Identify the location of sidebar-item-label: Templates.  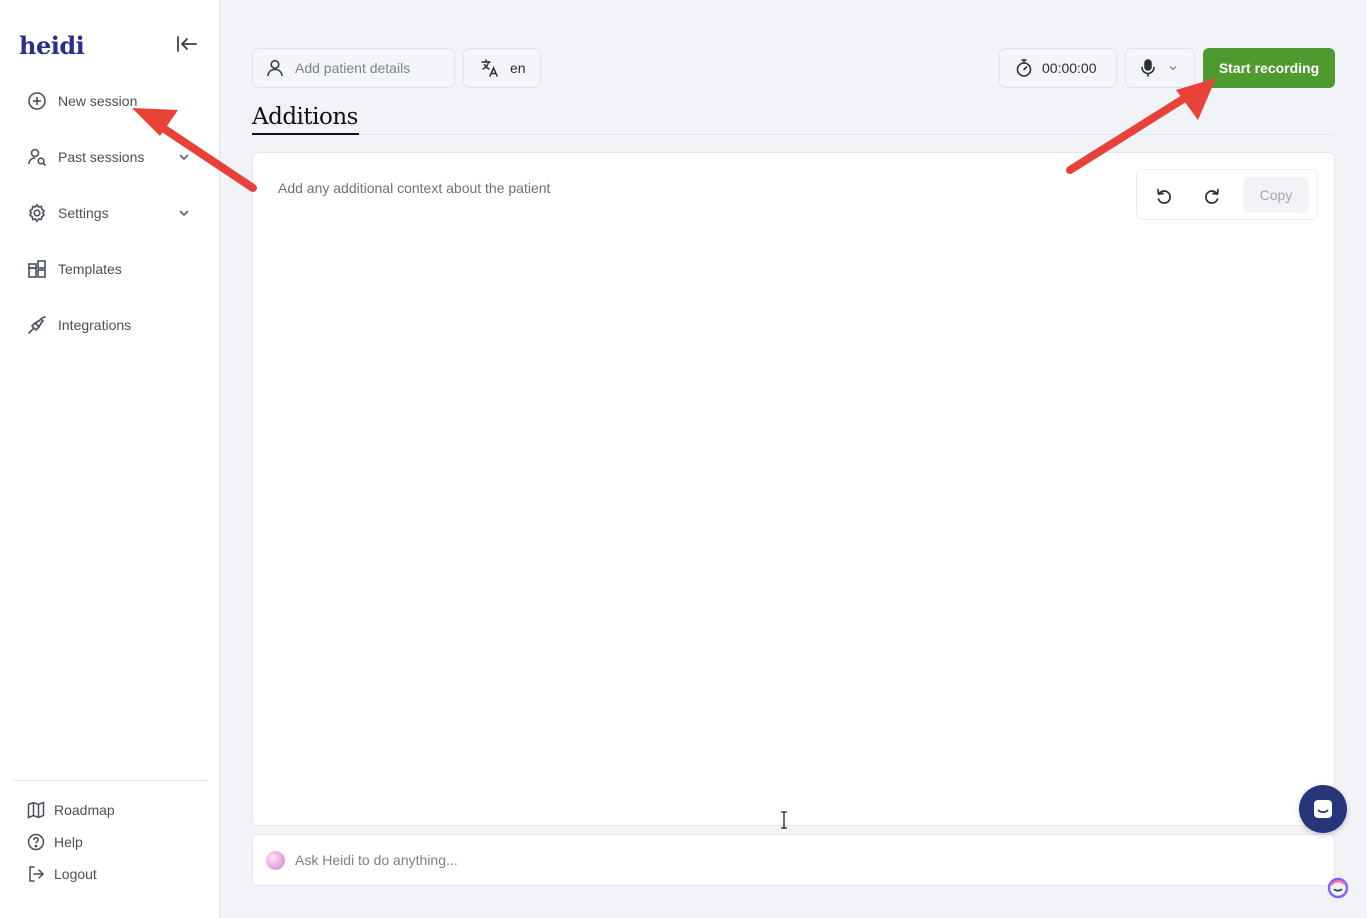
(90, 269).